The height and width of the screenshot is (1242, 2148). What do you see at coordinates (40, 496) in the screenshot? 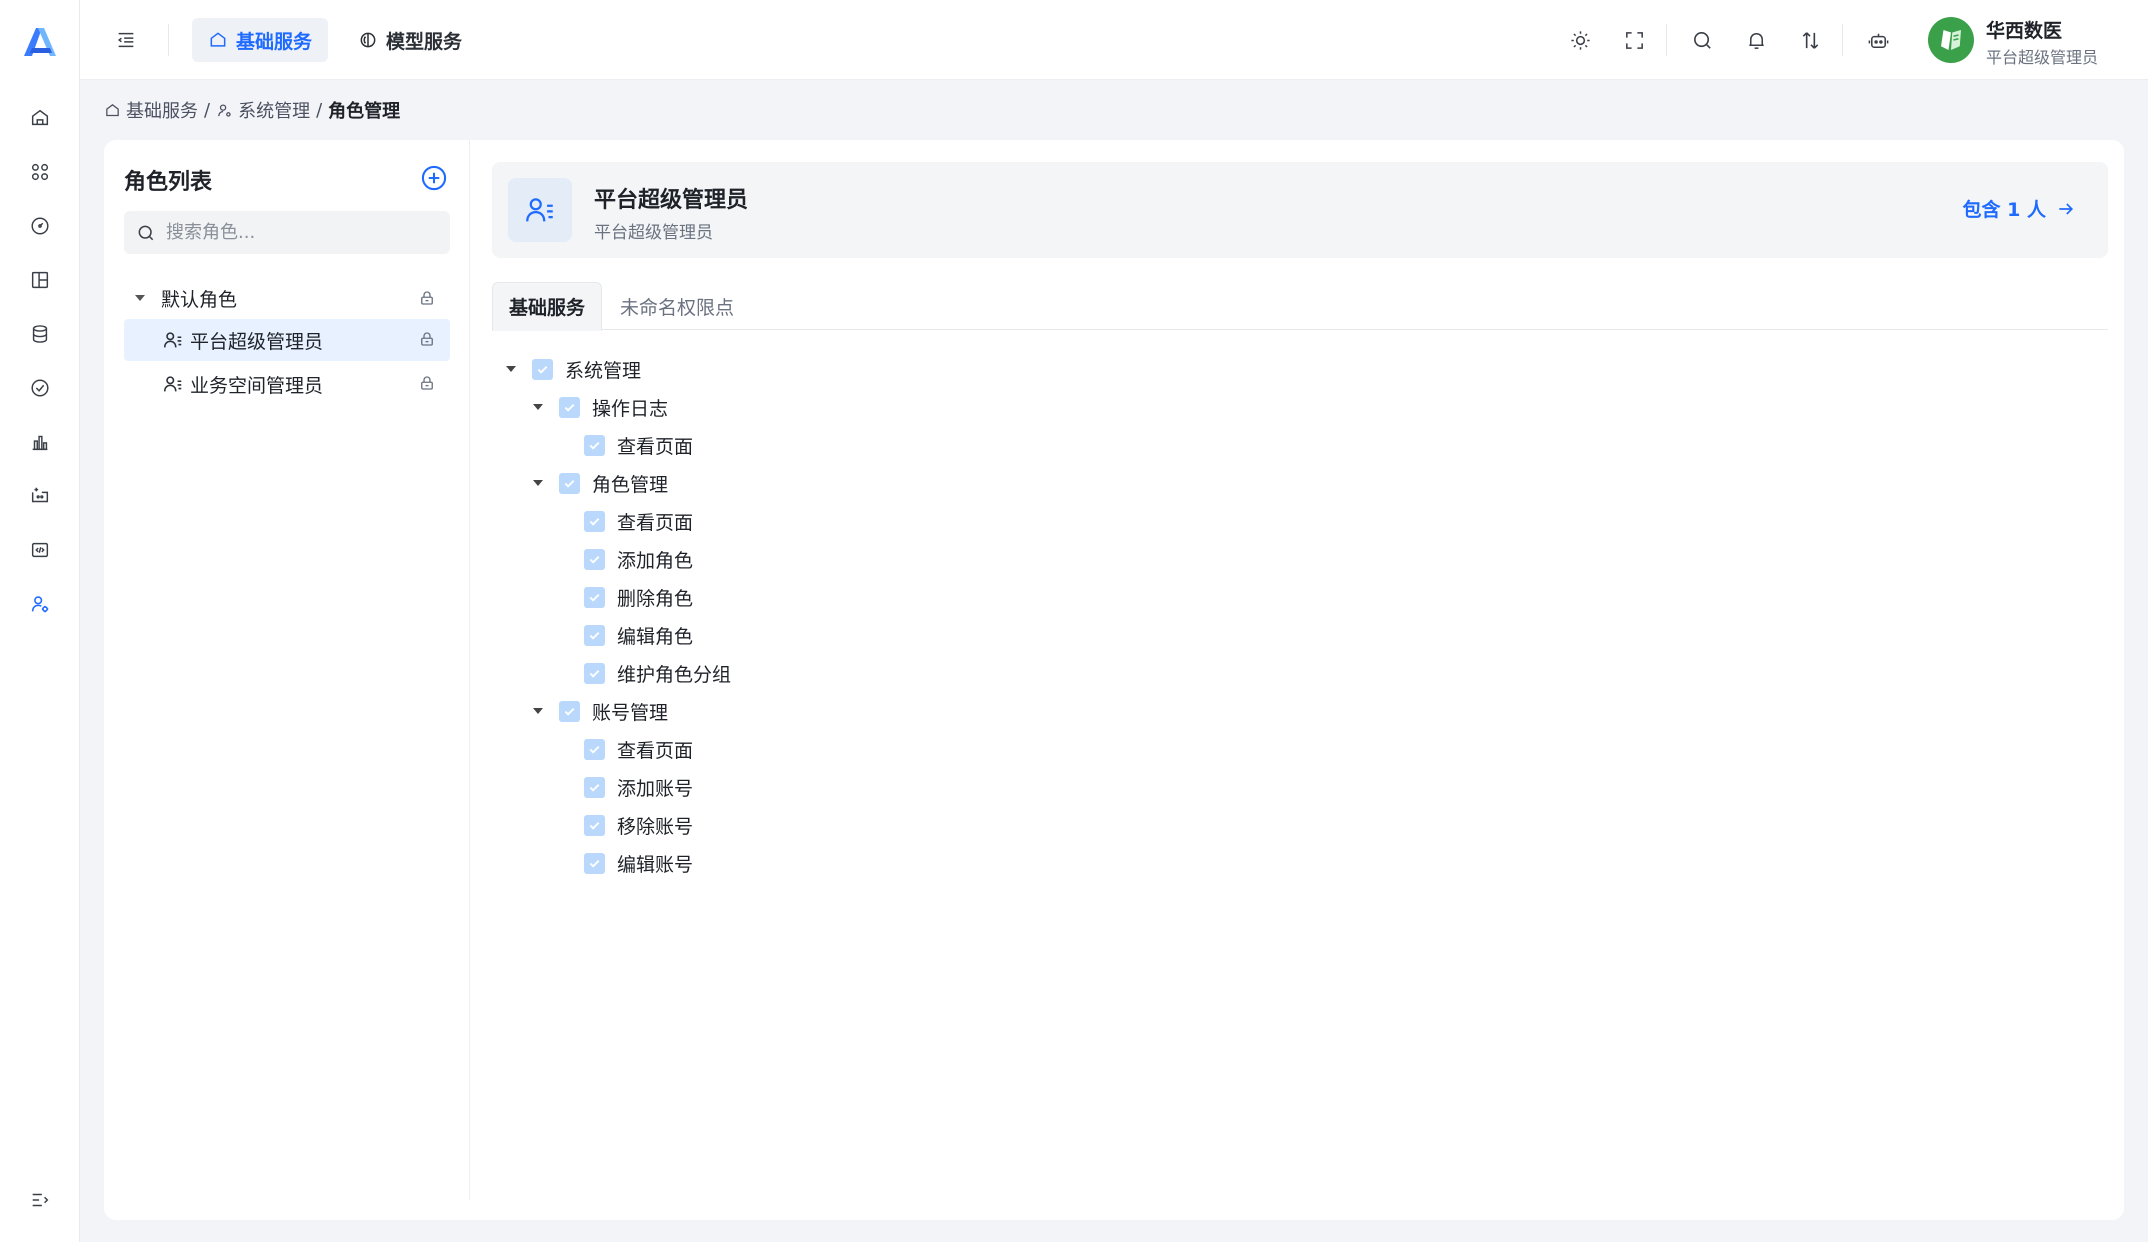
I see `ticket-icon` at bounding box center [40, 496].